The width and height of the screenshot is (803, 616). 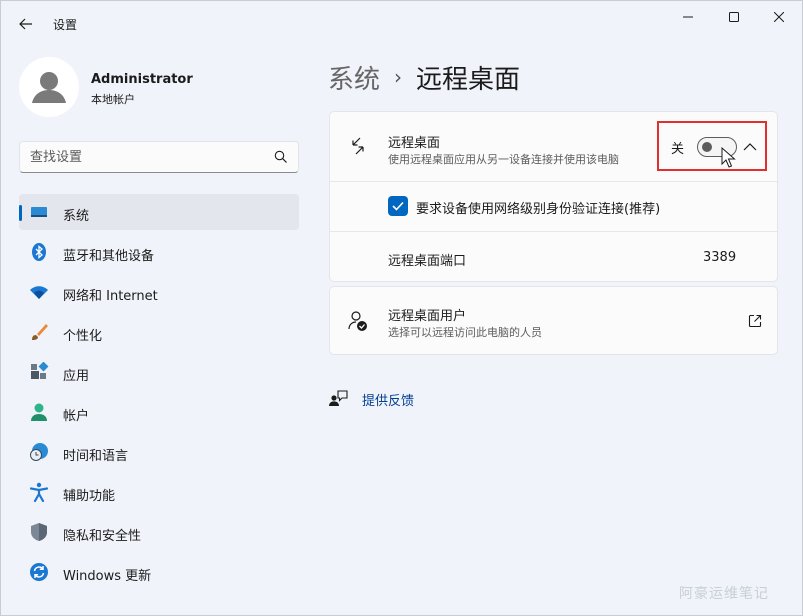 I want to click on sidebar-item-time-language: 时间和语言, so click(x=159, y=452).